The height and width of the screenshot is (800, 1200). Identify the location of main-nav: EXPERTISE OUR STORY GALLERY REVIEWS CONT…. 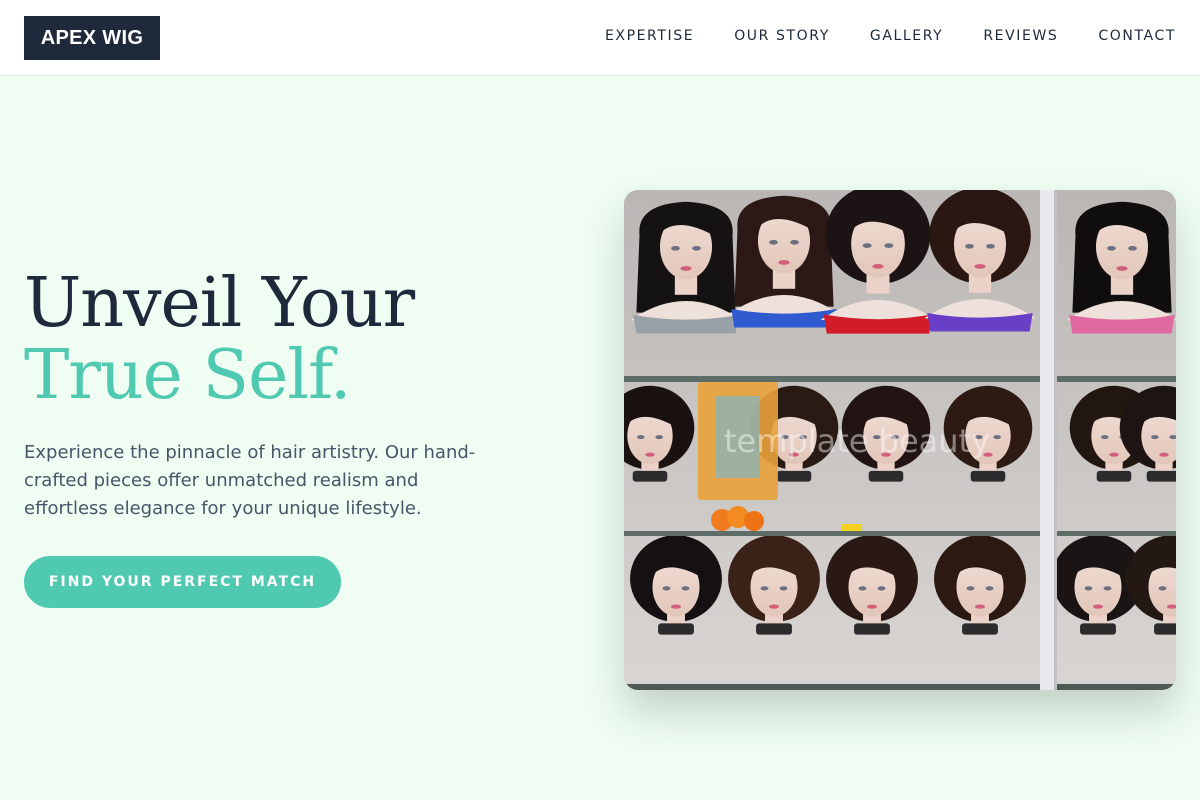
(890, 36).